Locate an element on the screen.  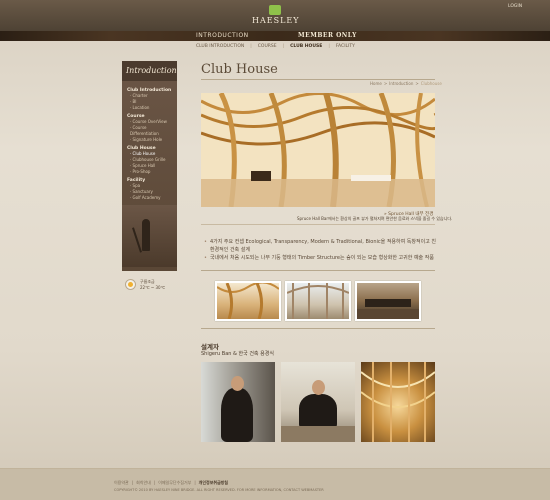
gallery-thumbnail-interior is located at coordinates (248, 301).